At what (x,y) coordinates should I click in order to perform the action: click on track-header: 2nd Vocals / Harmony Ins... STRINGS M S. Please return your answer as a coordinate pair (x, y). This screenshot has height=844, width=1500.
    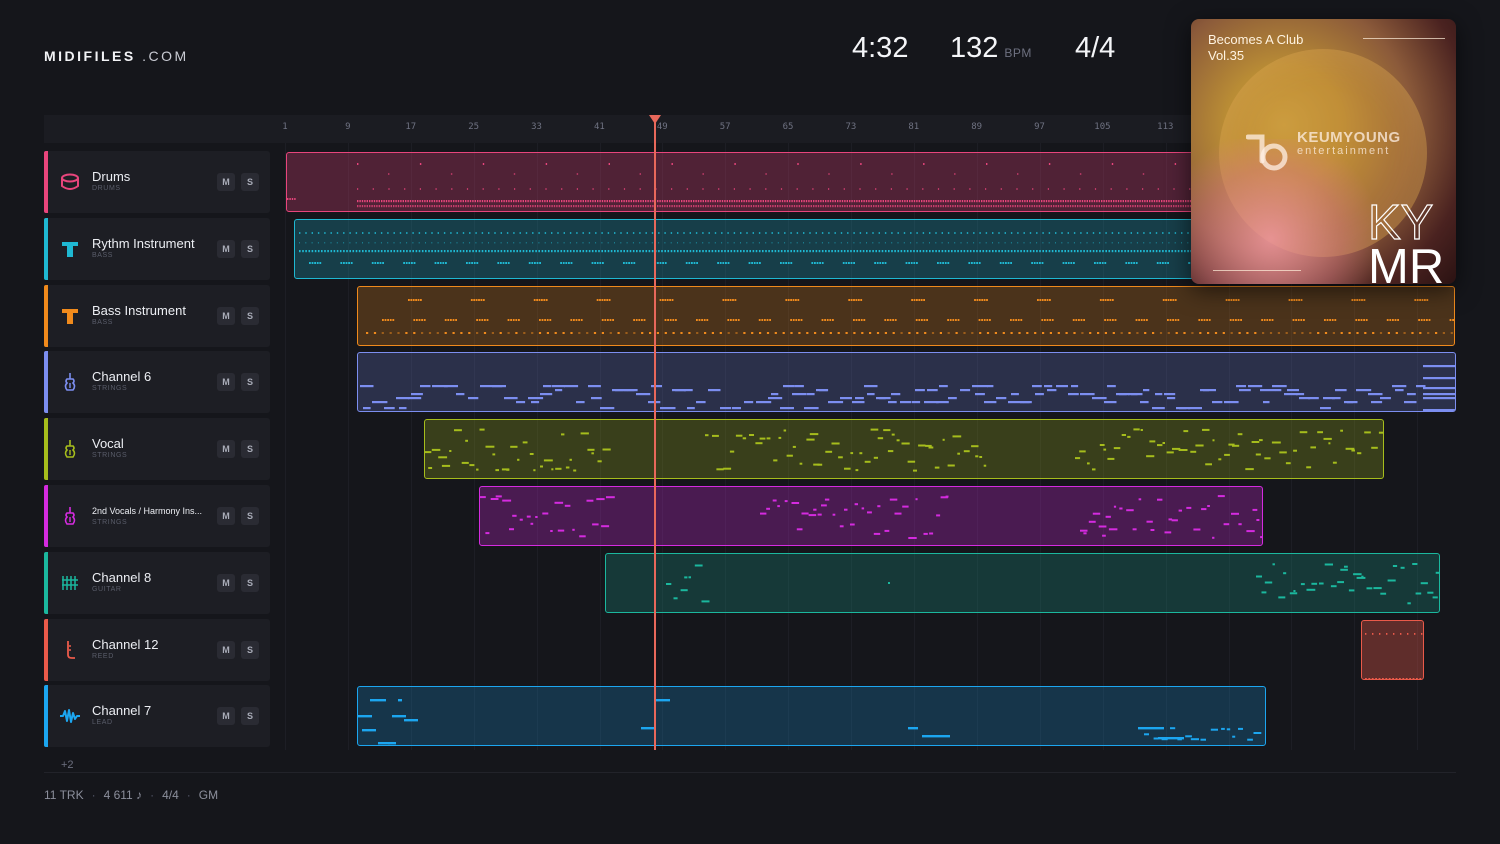
    Looking at the image, I should click on (157, 516).